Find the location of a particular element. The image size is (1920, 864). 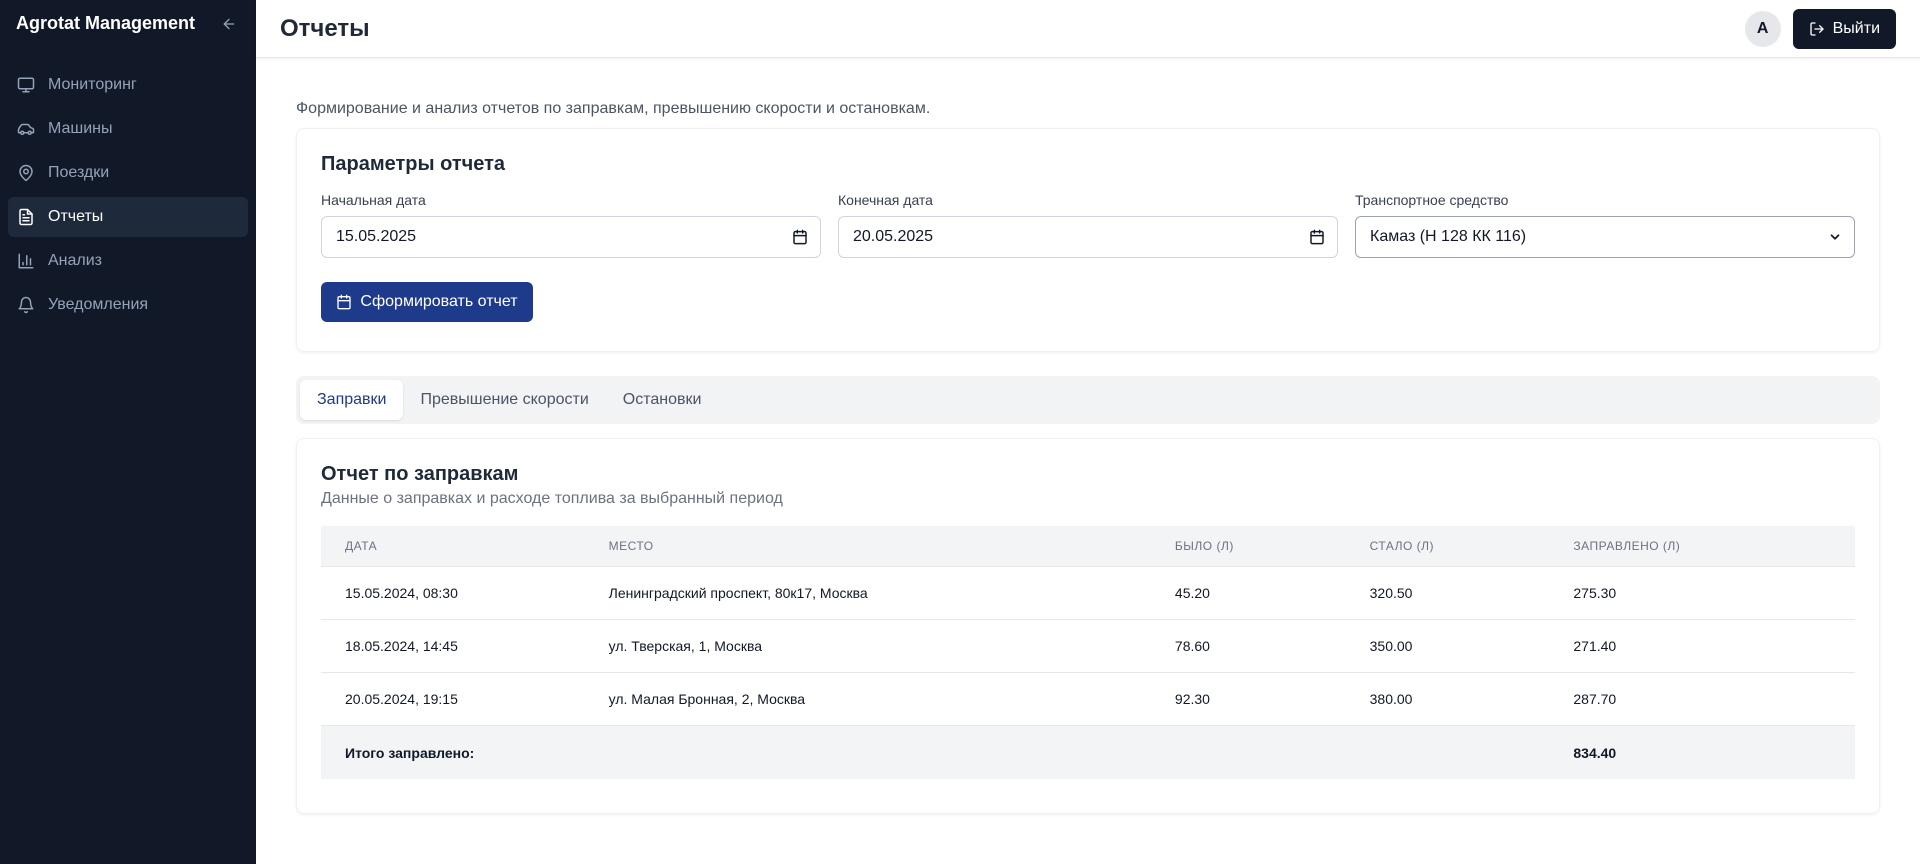

generate-report-button: Сформировать отчет is located at coordinates (427, 302).